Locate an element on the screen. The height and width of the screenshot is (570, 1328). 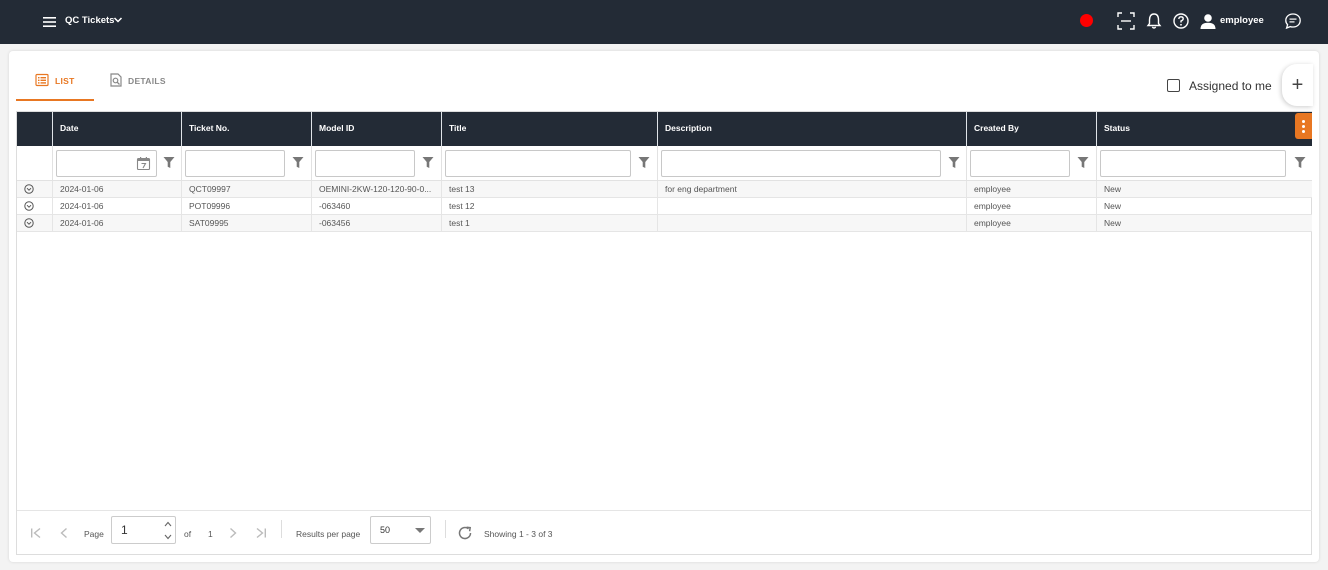
showing-count: Showing 1 - 3 of 3 is located at coordinates (518, 534).